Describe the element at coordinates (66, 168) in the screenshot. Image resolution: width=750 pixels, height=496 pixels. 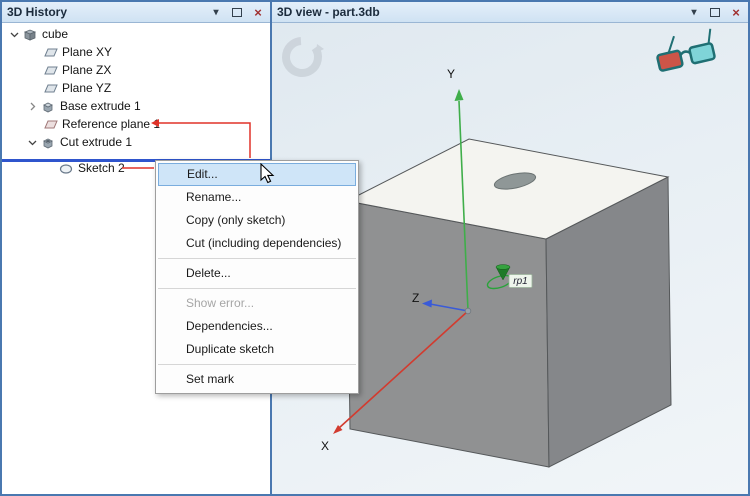
I see `sketch-icon` at that location.